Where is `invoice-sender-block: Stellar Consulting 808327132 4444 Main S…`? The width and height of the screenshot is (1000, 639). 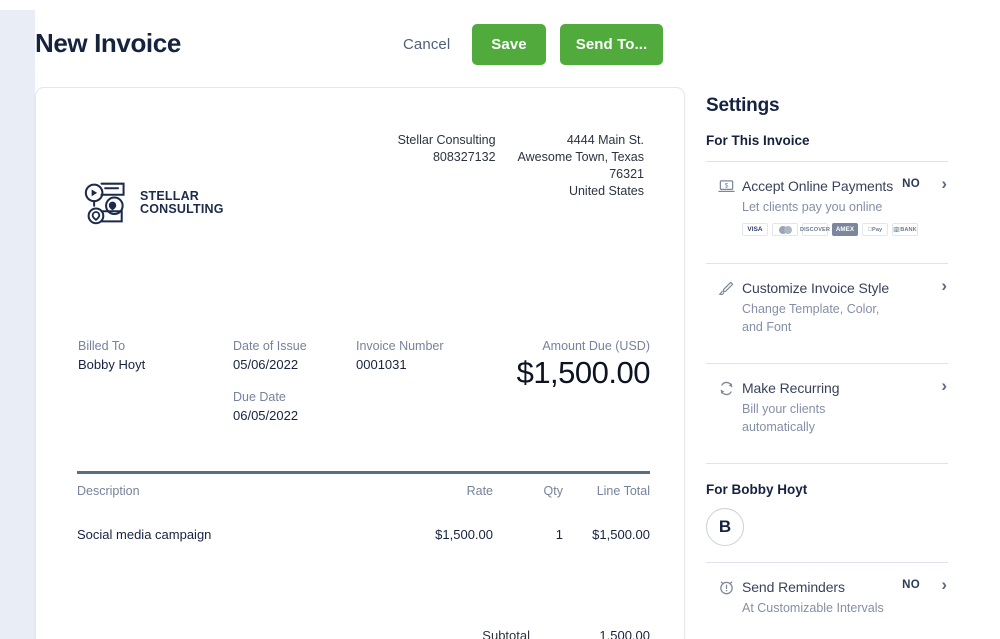
invoice-sender-block: Stellar Consulting 808327132 4444 Main S… is located at coordinates (521, 166).